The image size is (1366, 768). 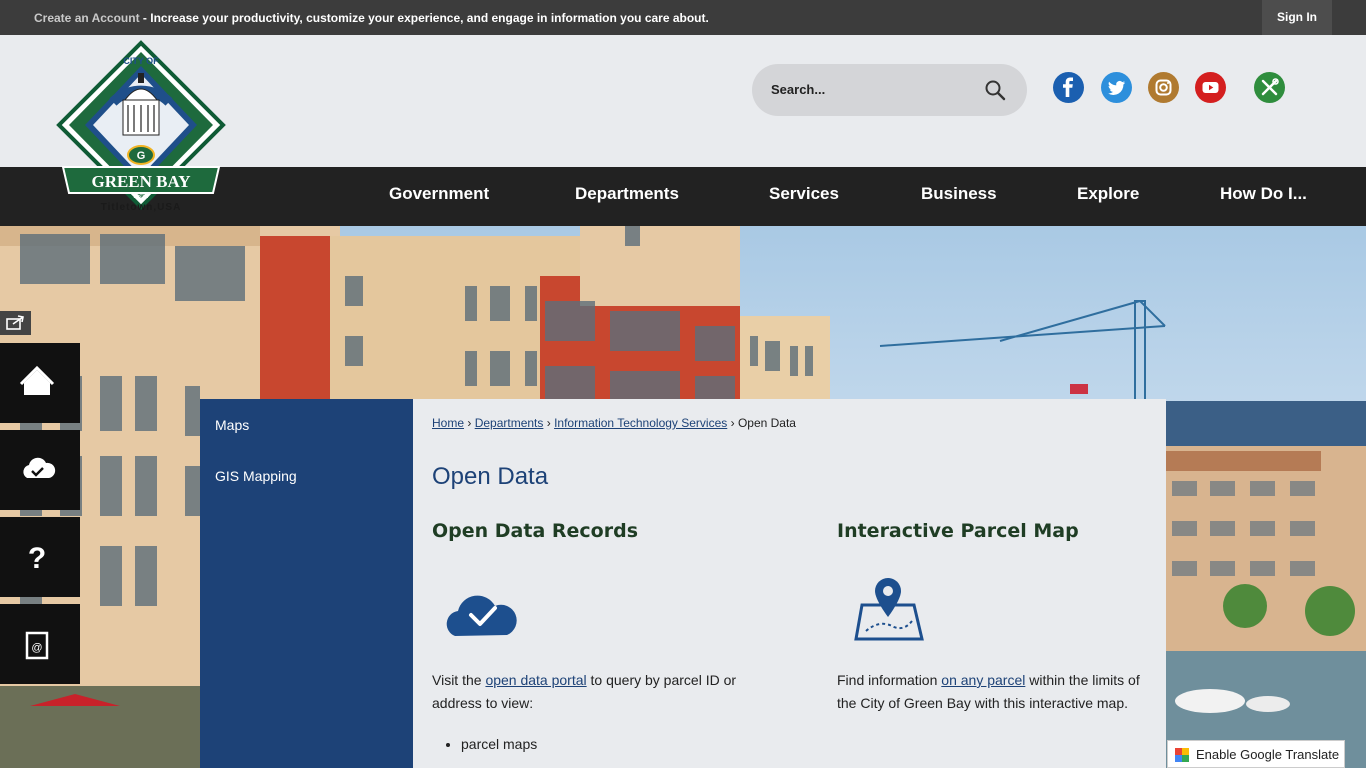 I want to click on google-translate-button: Enable Google Translate, so click(x=1256, y=754).